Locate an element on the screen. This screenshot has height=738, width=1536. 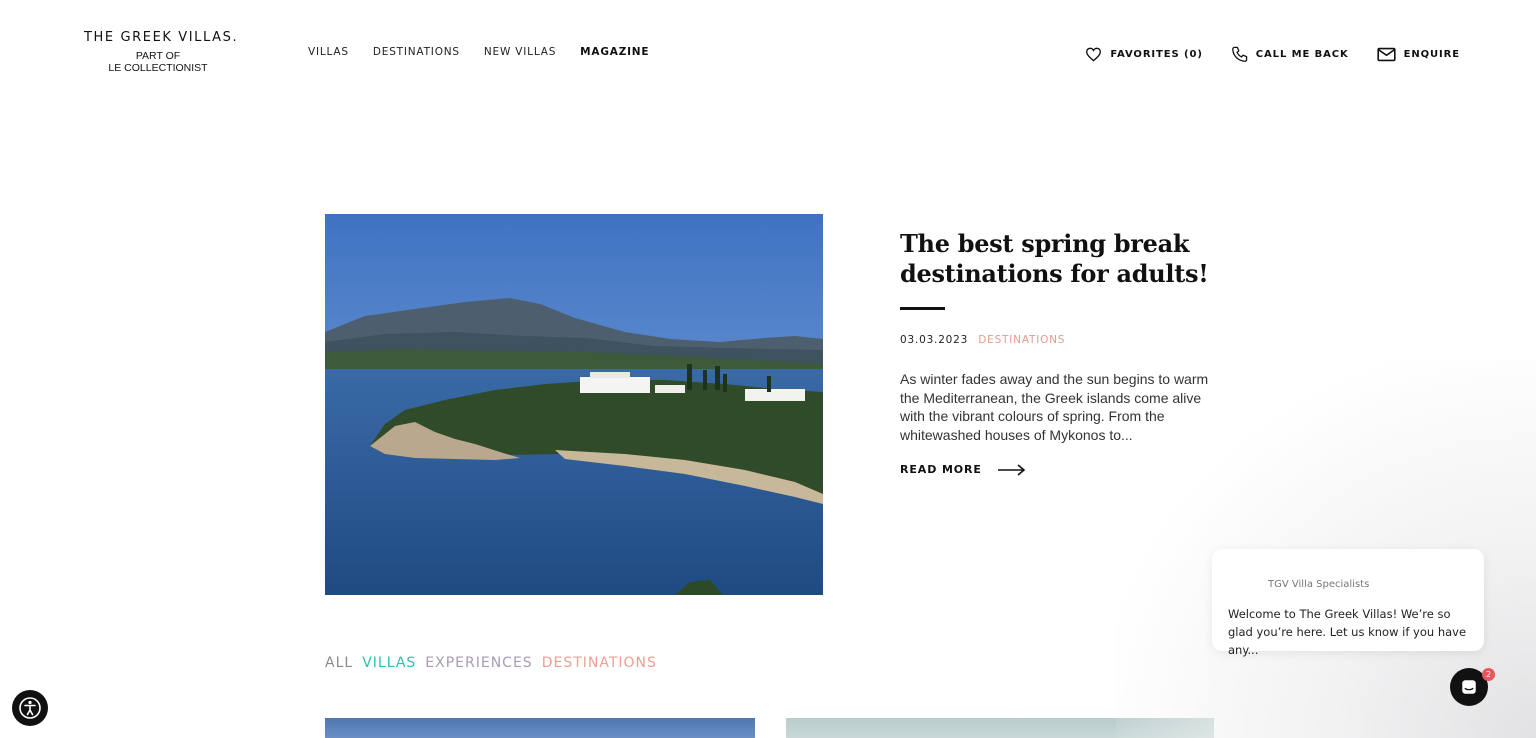
title-divider is located at coordinates (922, 308).